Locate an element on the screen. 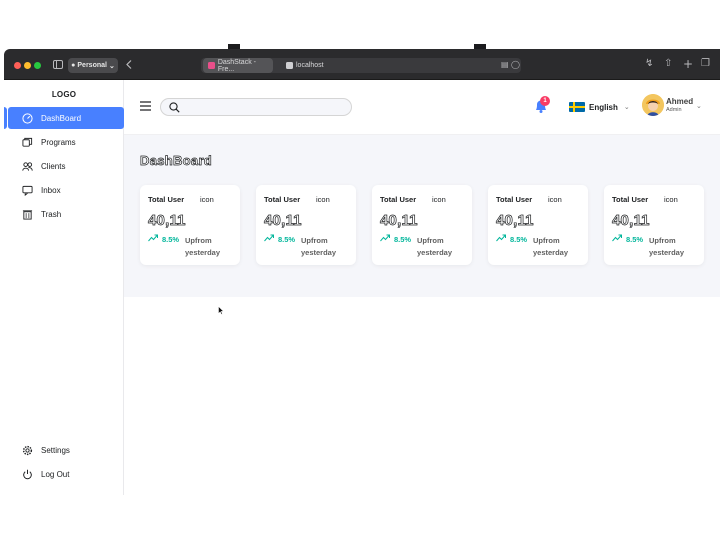 Image resolution: width=720 pixels, height=540 pixels. search-bar is located at coordinates (256, 107).